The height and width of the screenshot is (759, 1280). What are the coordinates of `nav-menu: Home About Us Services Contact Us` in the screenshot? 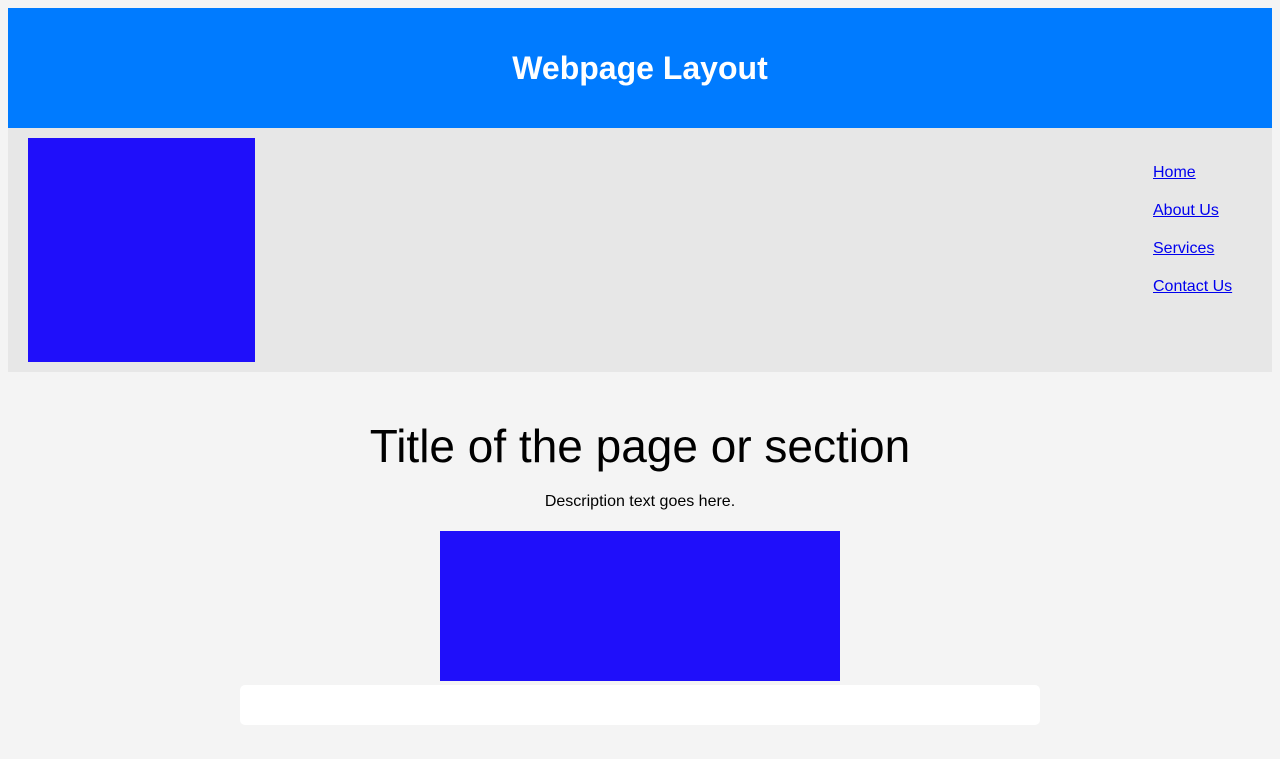 It's located at (1192, 230).